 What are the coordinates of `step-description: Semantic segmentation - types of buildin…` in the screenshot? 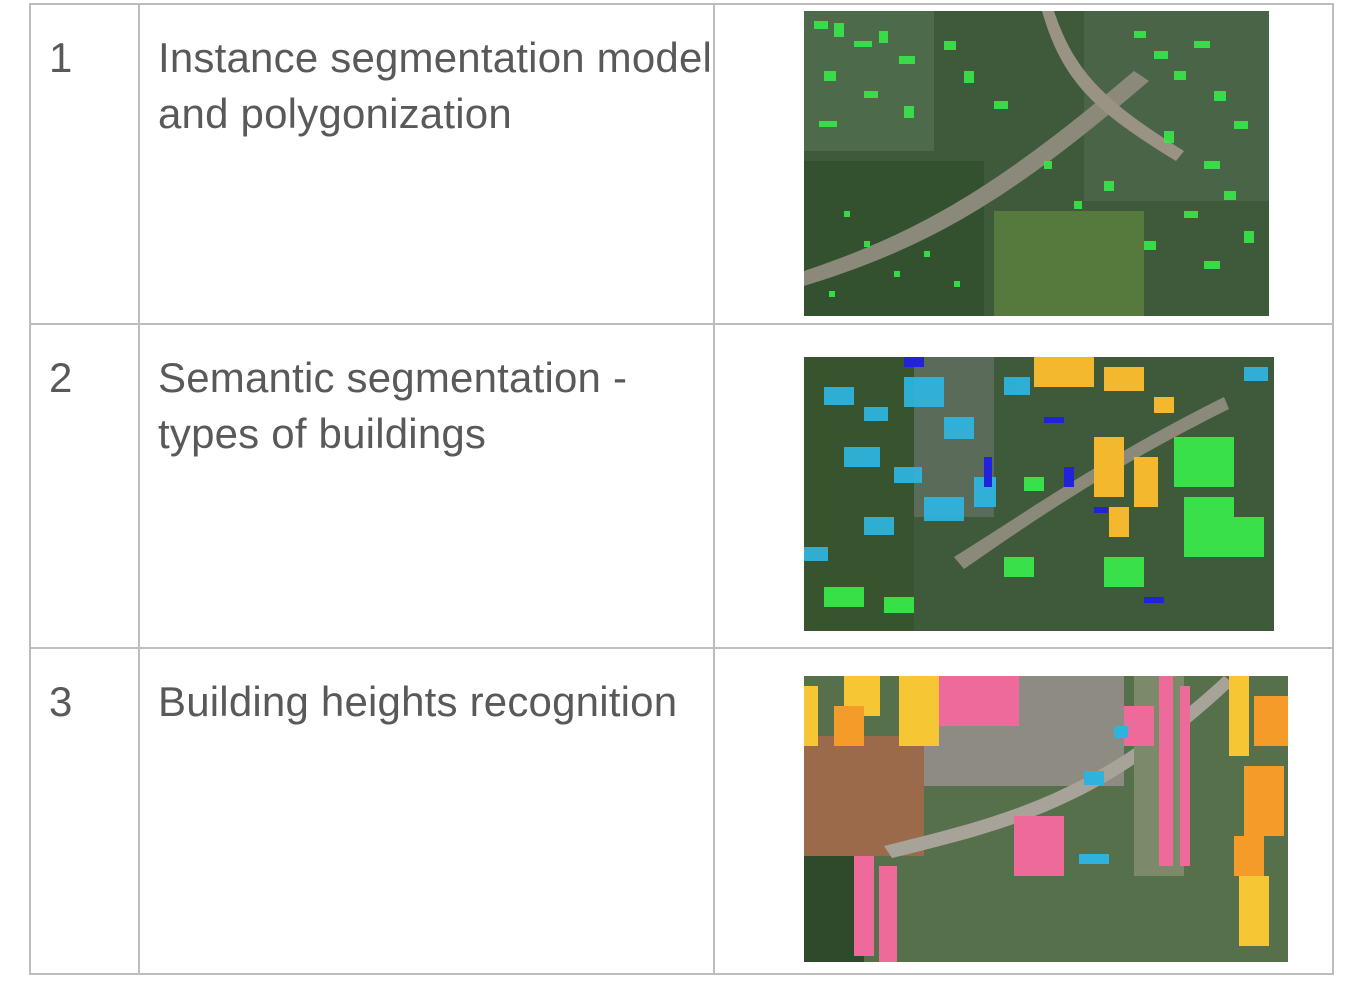 It's located at (393, 405).